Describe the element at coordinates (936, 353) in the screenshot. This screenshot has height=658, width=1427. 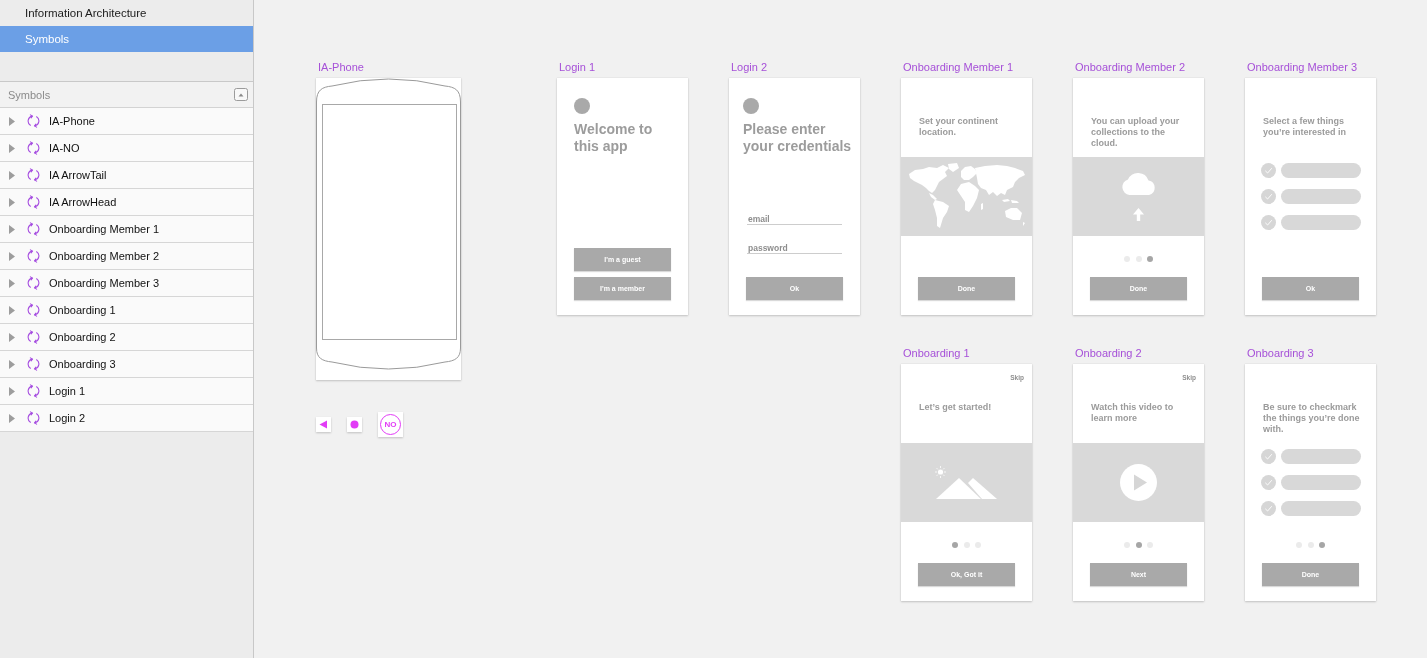
I see `artboard-title: Onboarding 1` at that location.